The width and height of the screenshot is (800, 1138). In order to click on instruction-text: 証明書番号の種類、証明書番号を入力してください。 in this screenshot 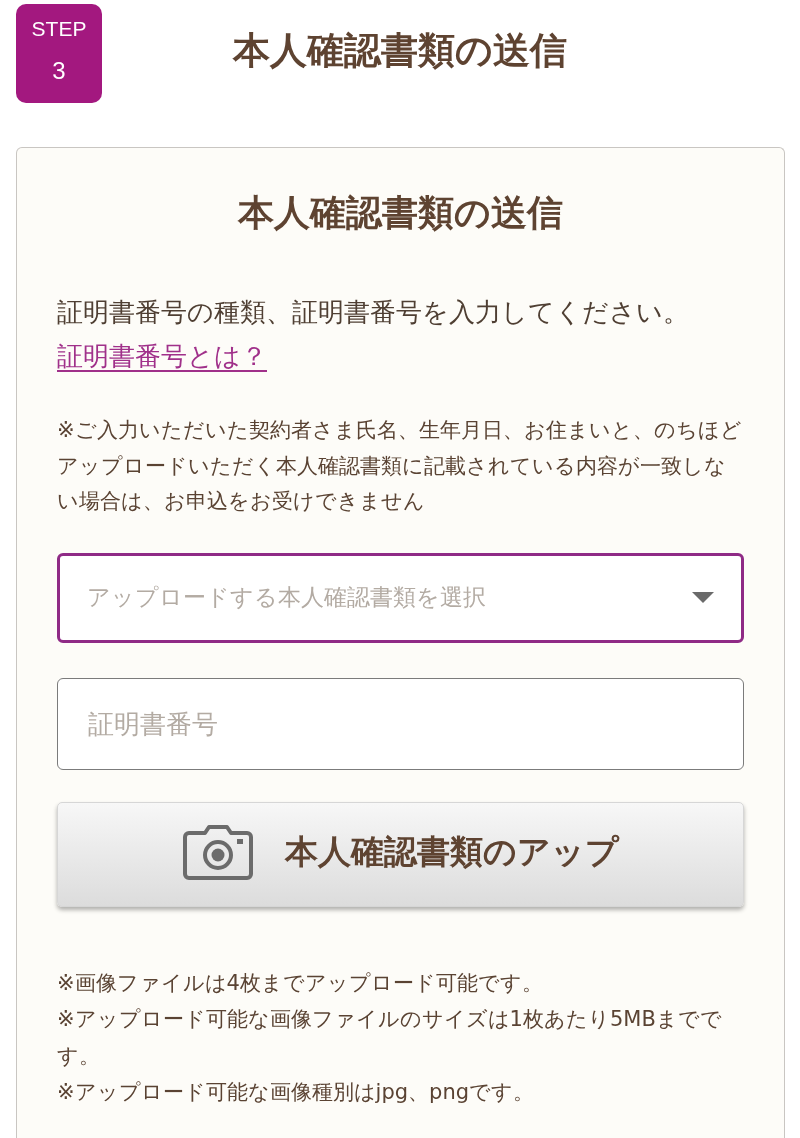, I will do `click(373, 312)`.